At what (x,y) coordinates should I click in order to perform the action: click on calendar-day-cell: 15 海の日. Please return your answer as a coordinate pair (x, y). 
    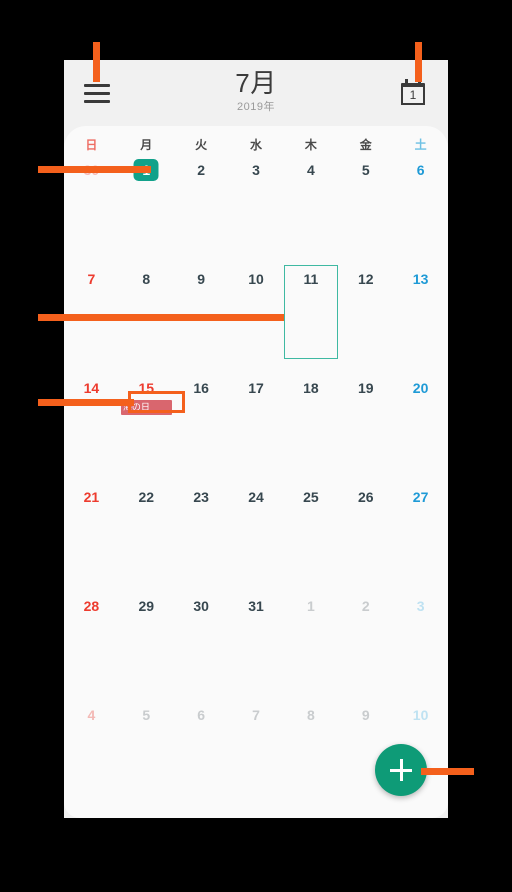
    Looking at the image, I should click on (146, 426).